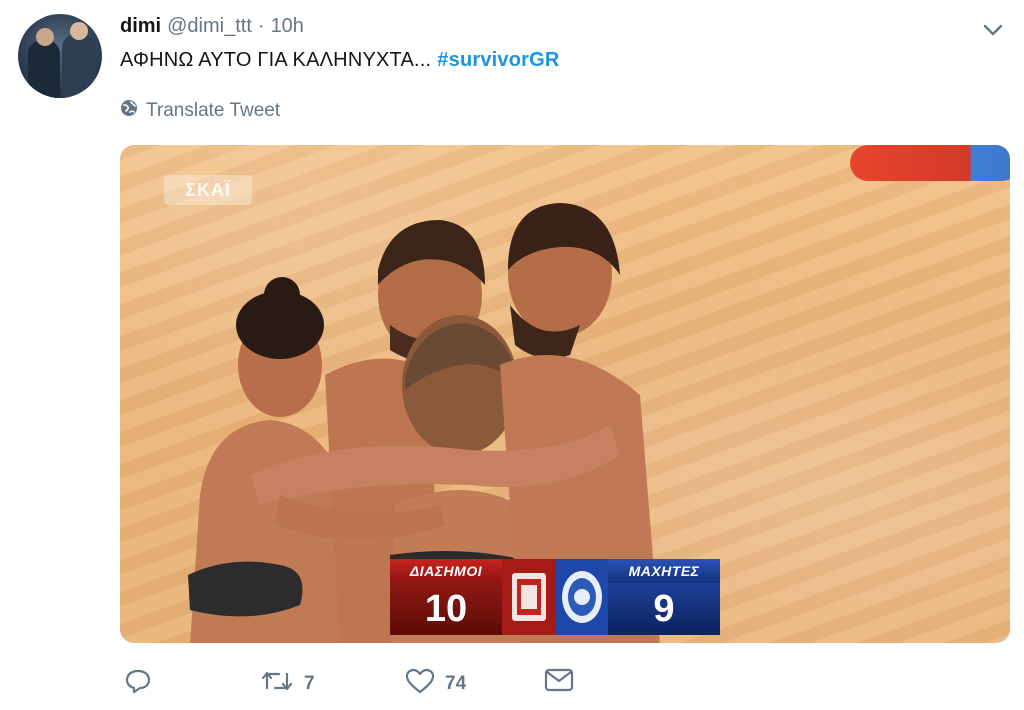 The image size is (1024, 710). What do you see at coordinates (309, 683) in the screenshot?
I see `retweet-count: 7` at bounding box center [309, 683].